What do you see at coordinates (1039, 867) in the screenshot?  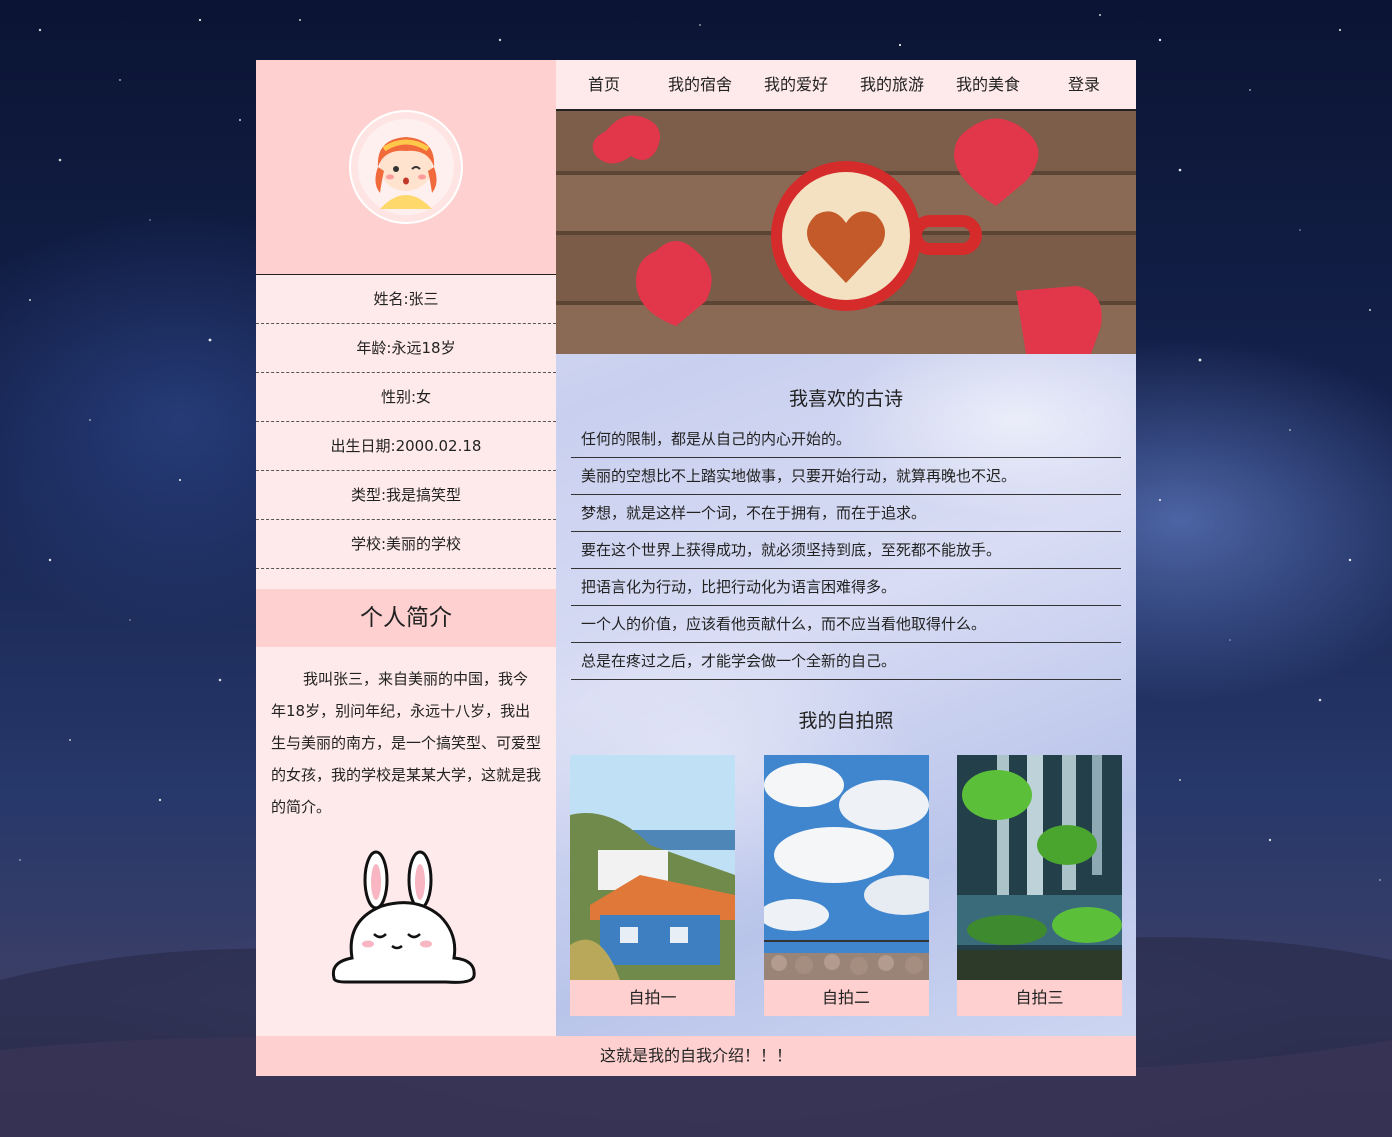 I see `selfie-image-waterfall` at bounding box center [1039, 867].